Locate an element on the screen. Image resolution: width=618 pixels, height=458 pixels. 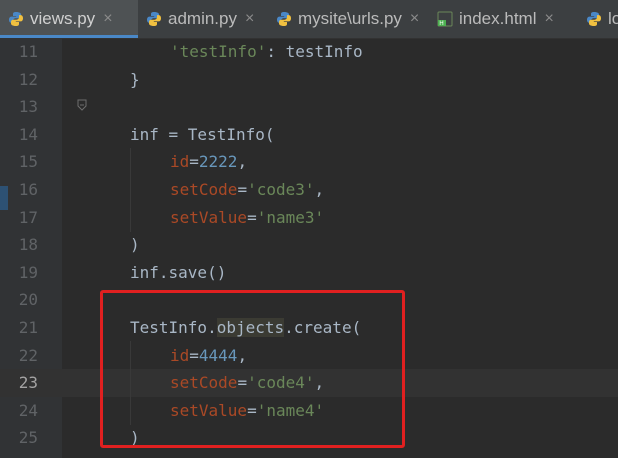
code-line: 11 'testInfo': testInfo is located at coordinates (309, 52).